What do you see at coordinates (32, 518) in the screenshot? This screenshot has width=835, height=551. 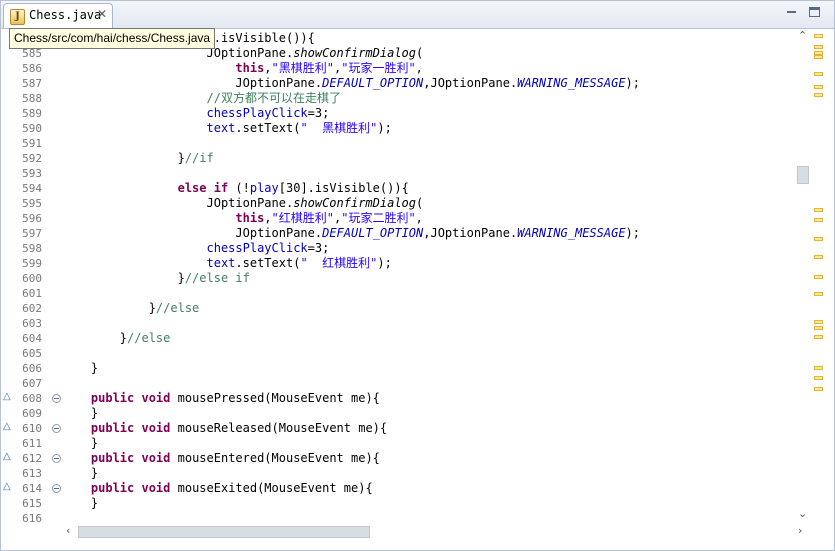 I see `line-number: 616` at bounding box center [32, 518].